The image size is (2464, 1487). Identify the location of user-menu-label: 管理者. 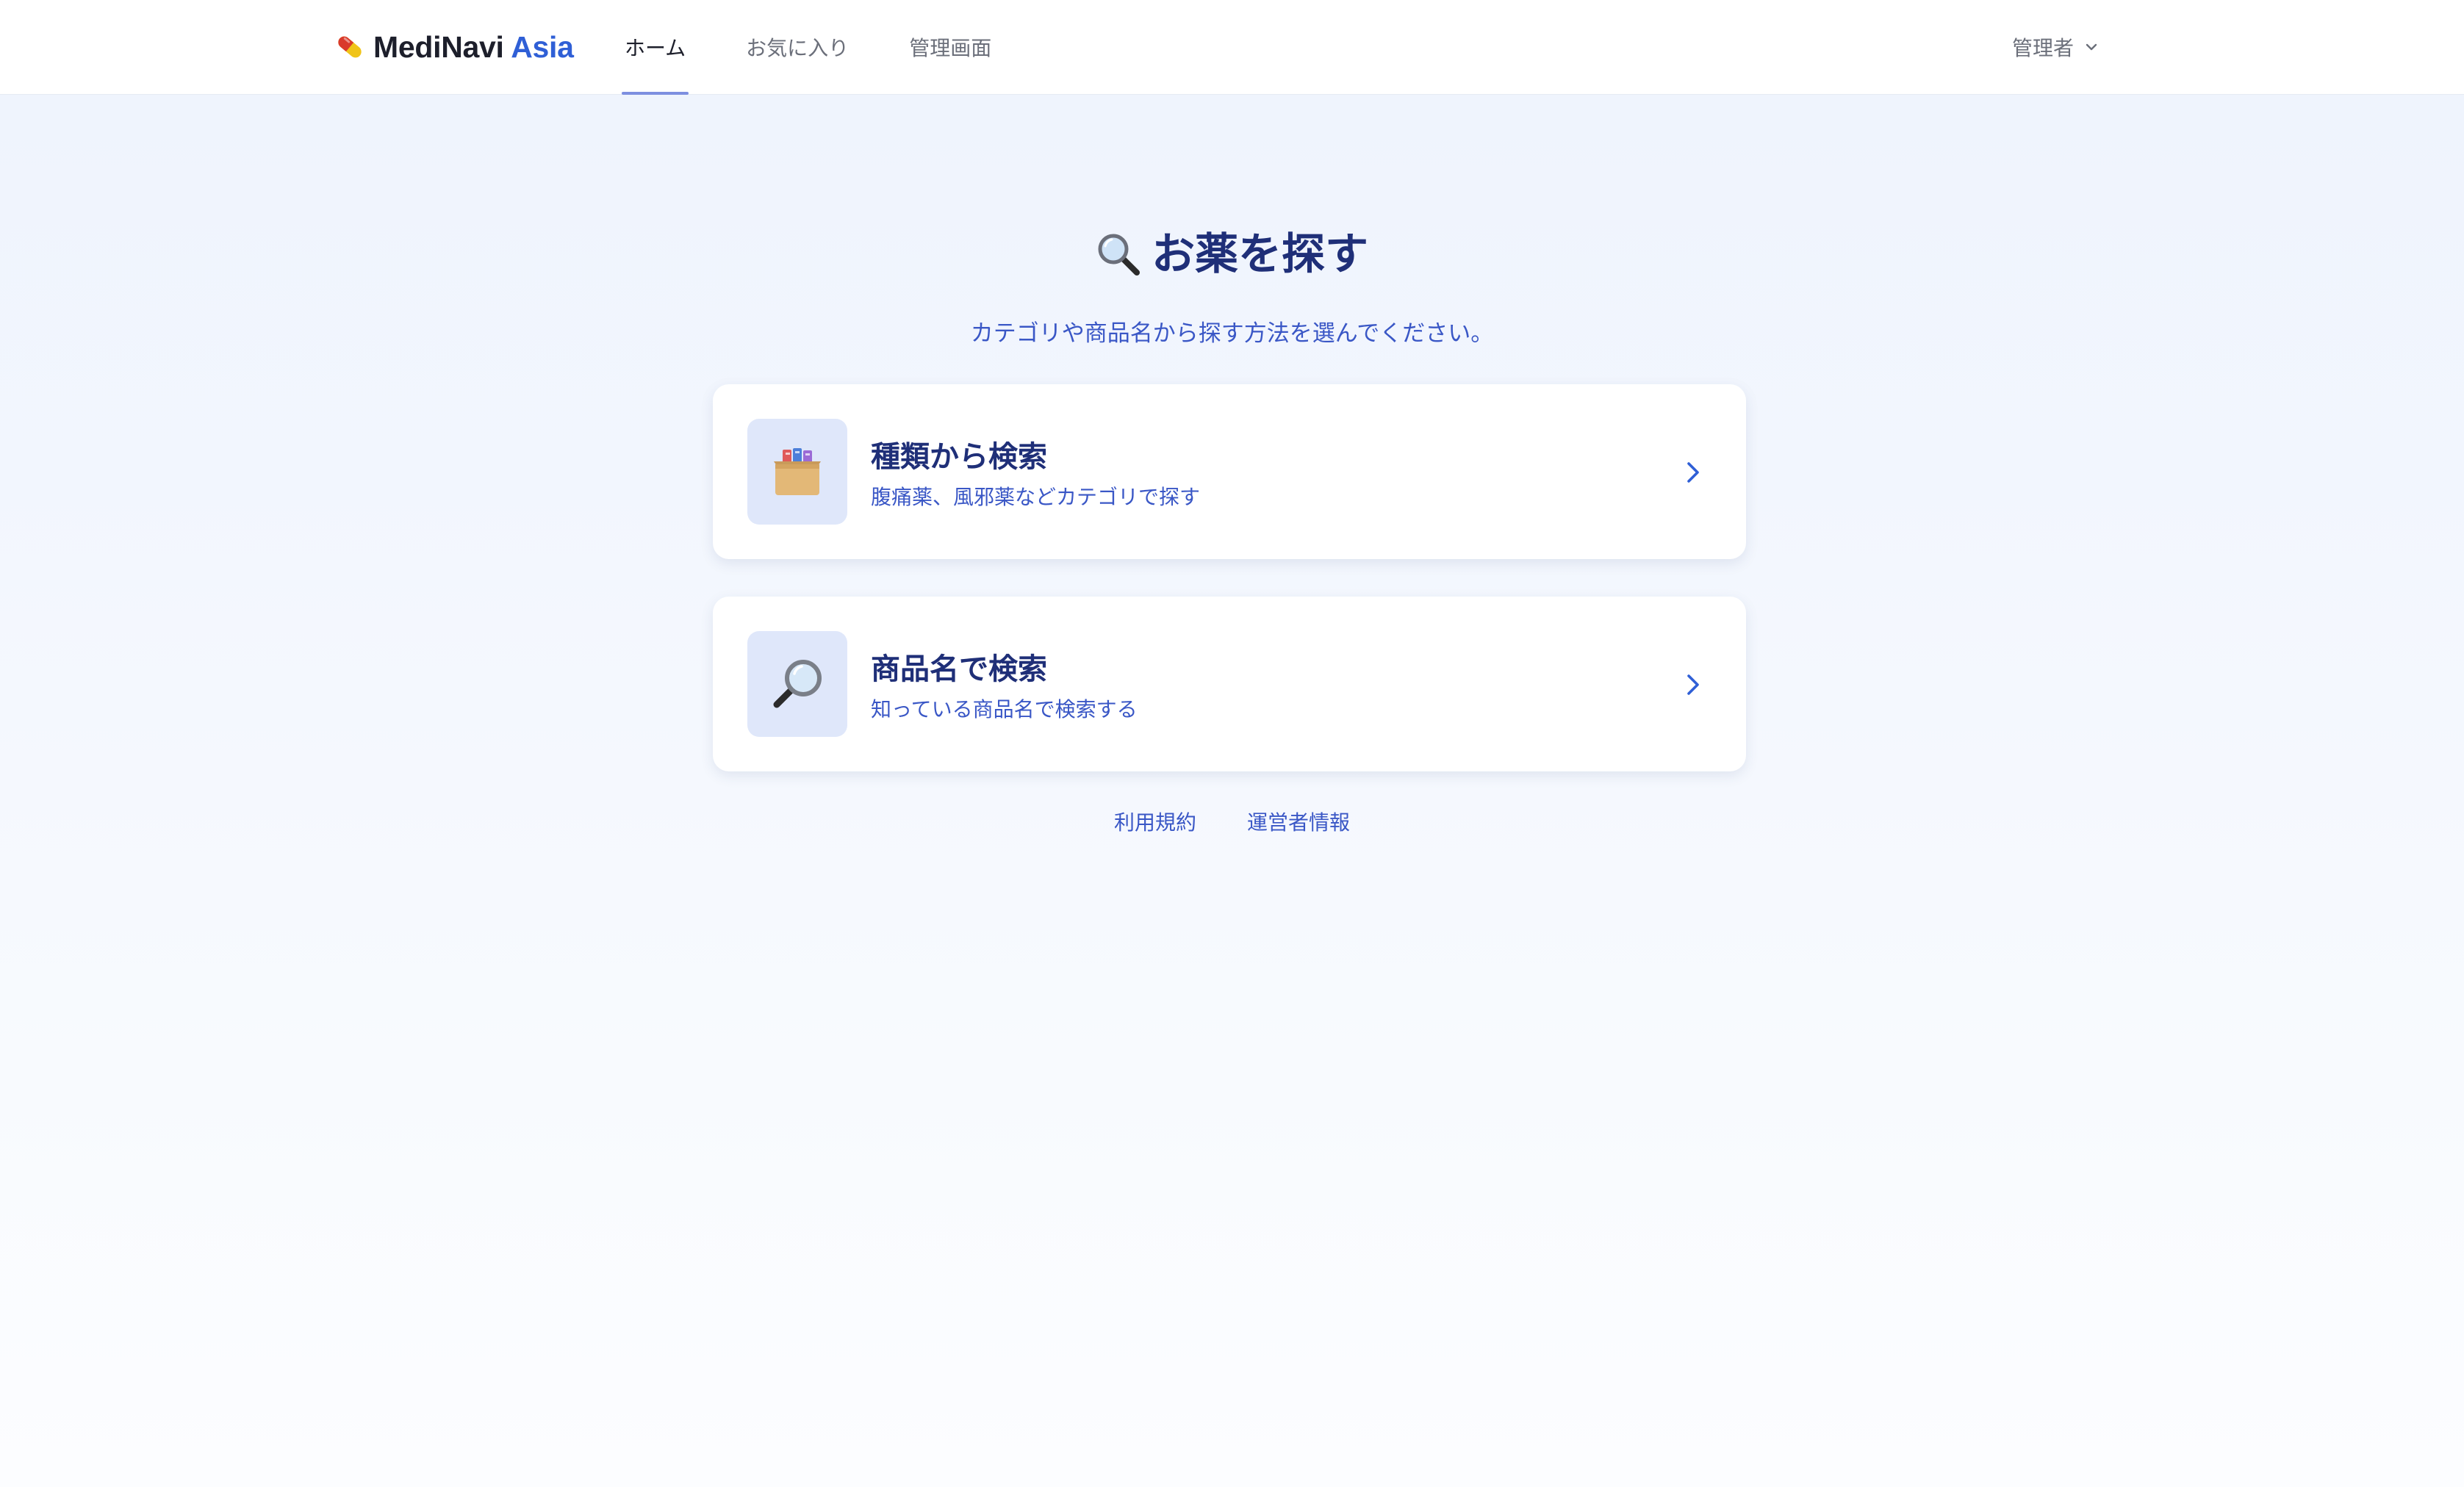
(2044, 48).